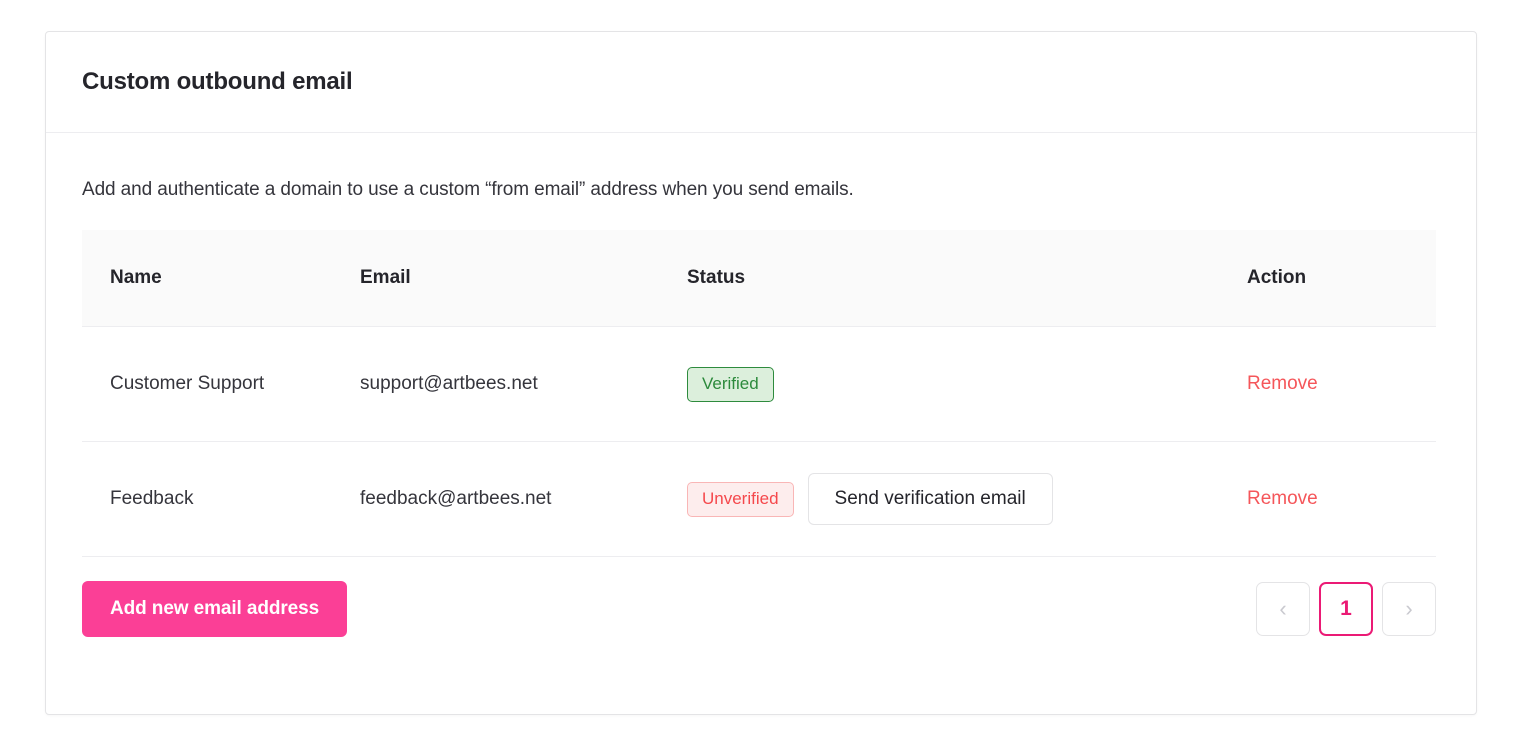  I want to click on cell-email: support@artbees.net, so click(449, 383).